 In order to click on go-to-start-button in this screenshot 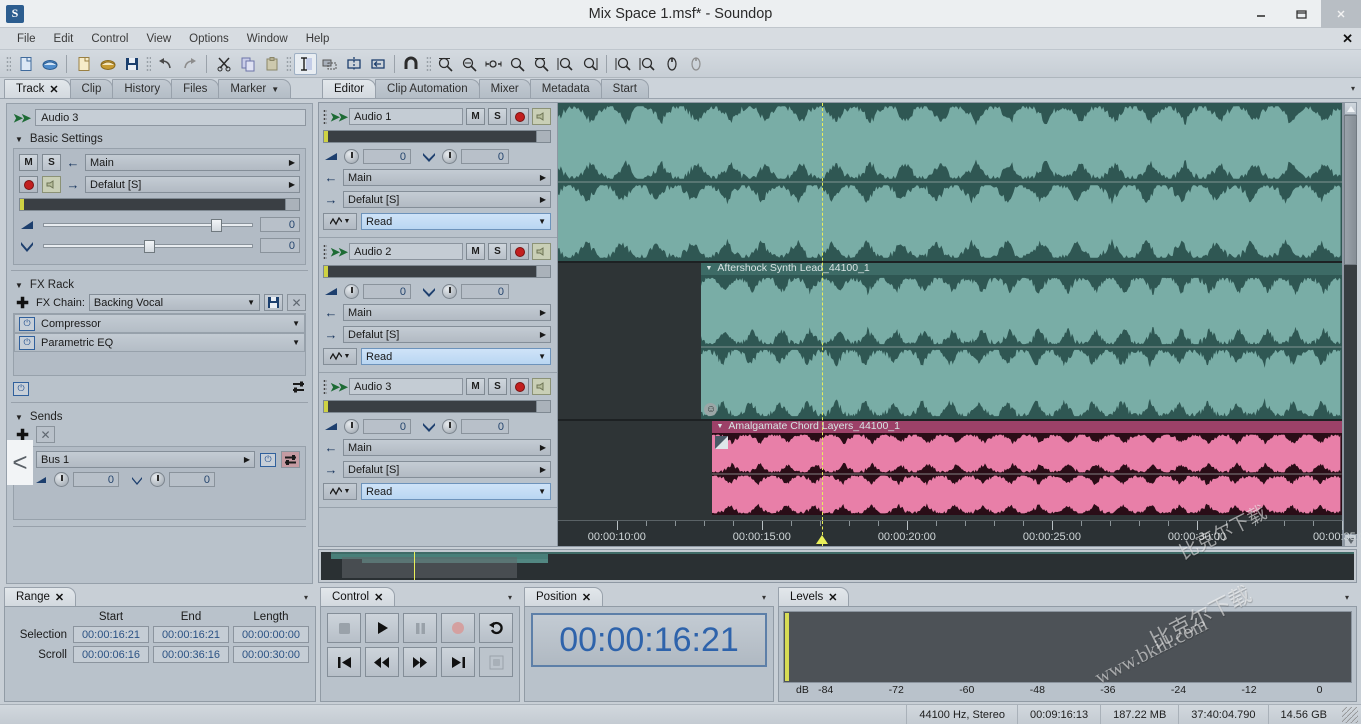, I will do `click(344, 662)`.